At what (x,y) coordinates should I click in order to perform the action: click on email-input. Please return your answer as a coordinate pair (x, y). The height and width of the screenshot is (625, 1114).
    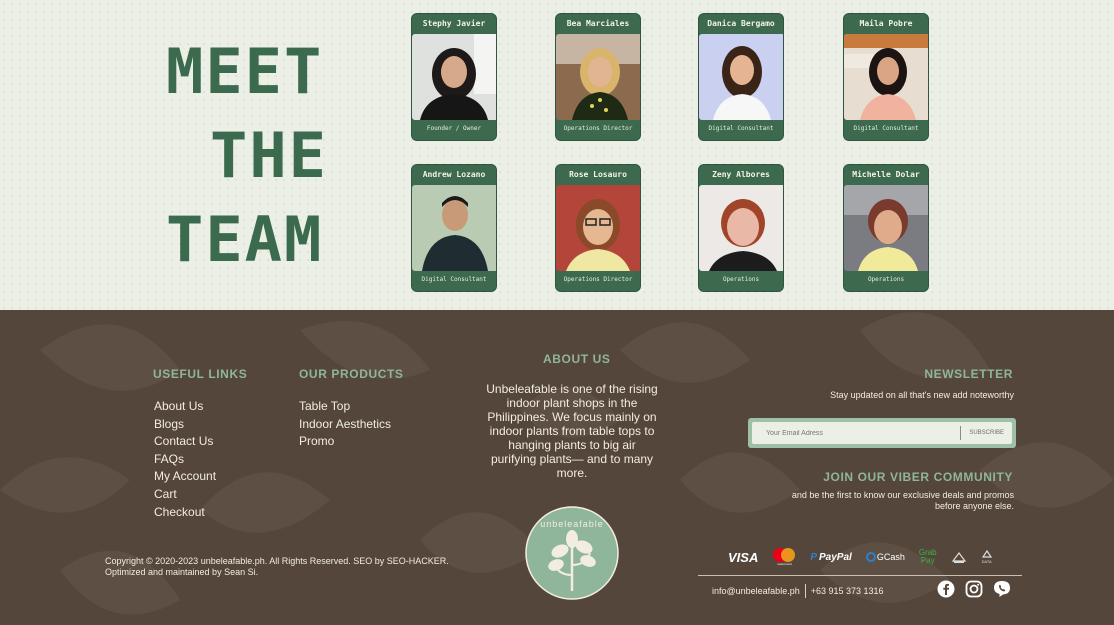
    Looking at the image, I should click on (856, 433).